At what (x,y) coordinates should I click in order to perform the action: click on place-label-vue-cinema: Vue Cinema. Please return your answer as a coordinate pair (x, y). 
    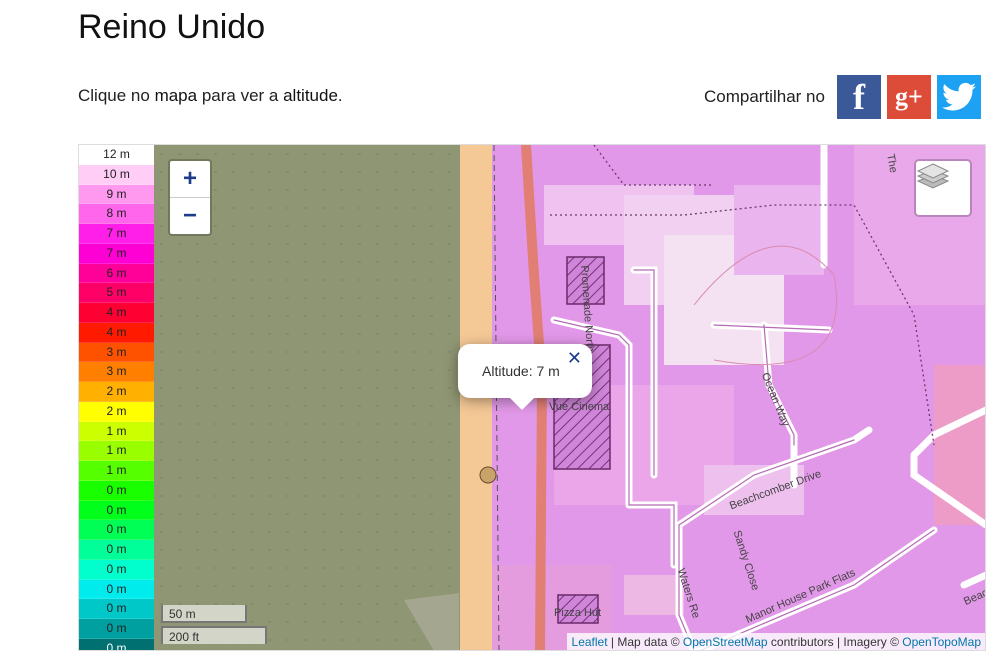
    Looking at the image, I should click on (579, 407).